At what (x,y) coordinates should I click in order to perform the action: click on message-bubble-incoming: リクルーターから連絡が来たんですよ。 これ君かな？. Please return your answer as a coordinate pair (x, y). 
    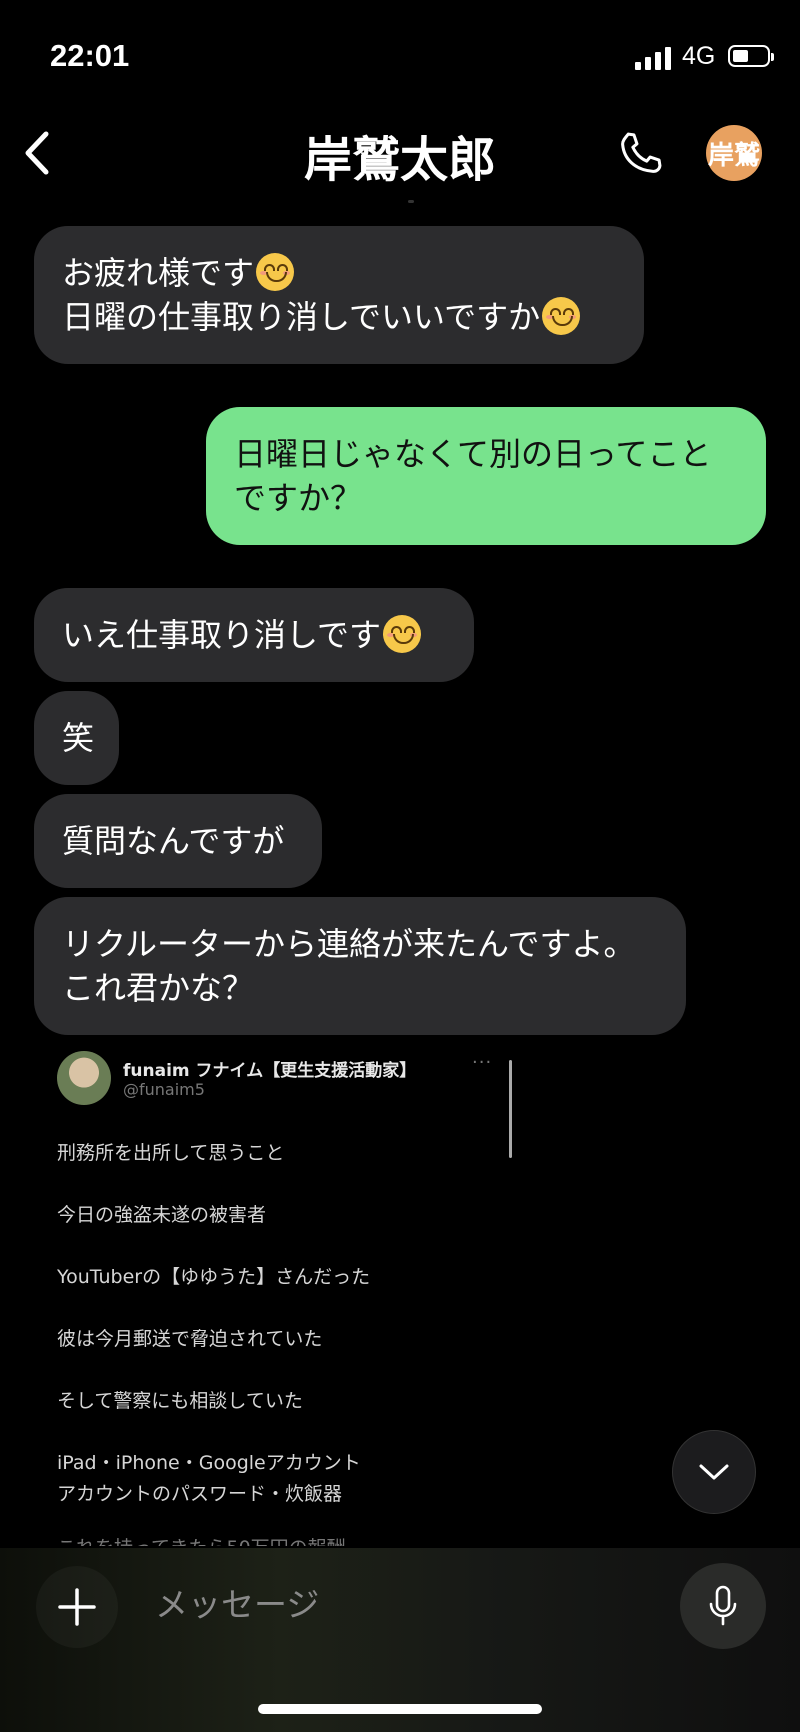
    Looking at the image, I should click on (360, 966).